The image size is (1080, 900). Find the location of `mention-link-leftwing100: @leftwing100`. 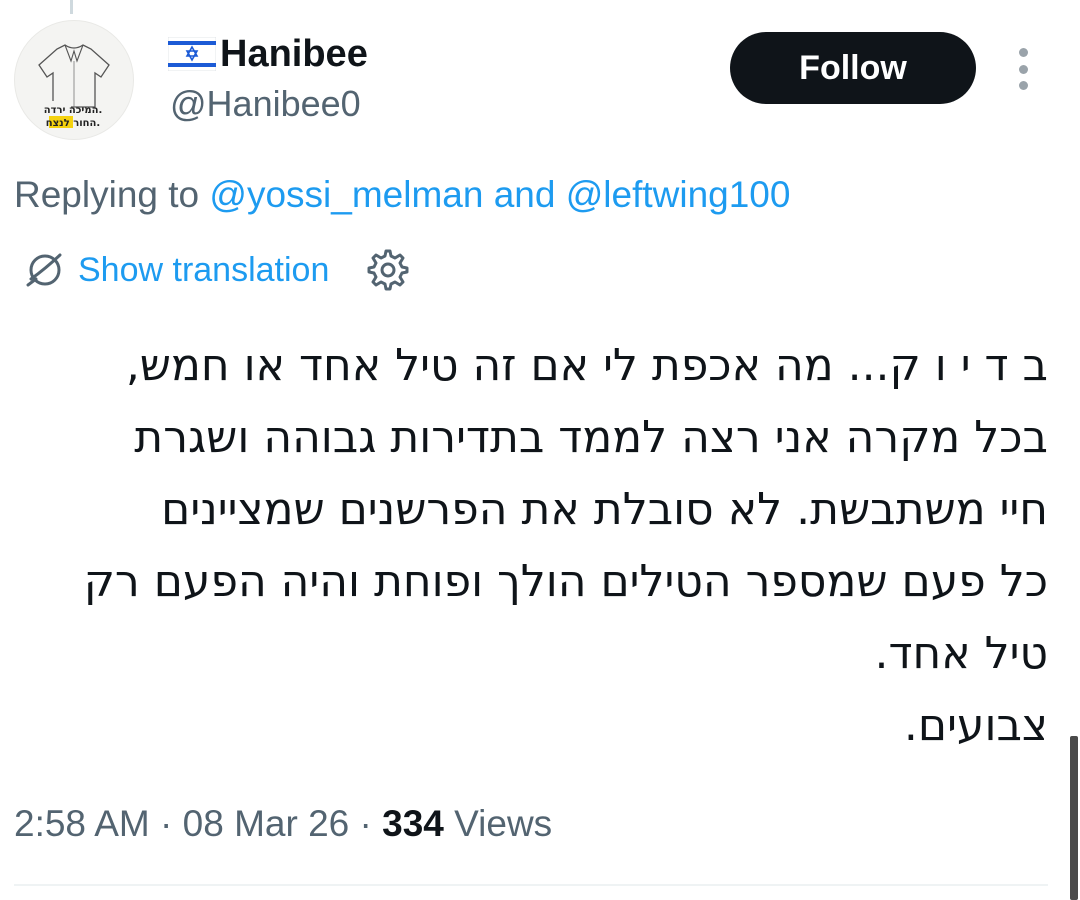

mention-link-leftwing100: @leftwing100 is located at coordinates (678, 194).